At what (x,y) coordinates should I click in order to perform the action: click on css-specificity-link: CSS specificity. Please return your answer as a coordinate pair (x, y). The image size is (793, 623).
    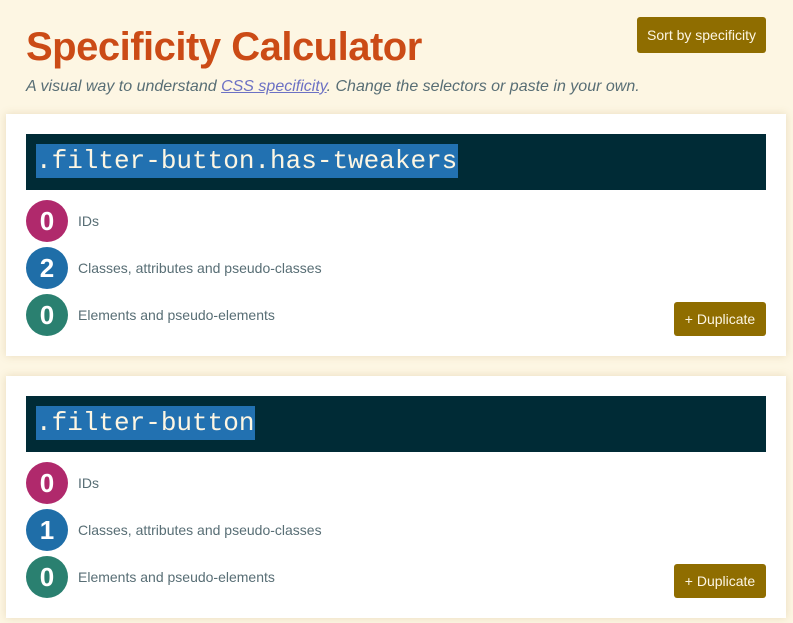
    Looking at the image, I should click on (274, 86).